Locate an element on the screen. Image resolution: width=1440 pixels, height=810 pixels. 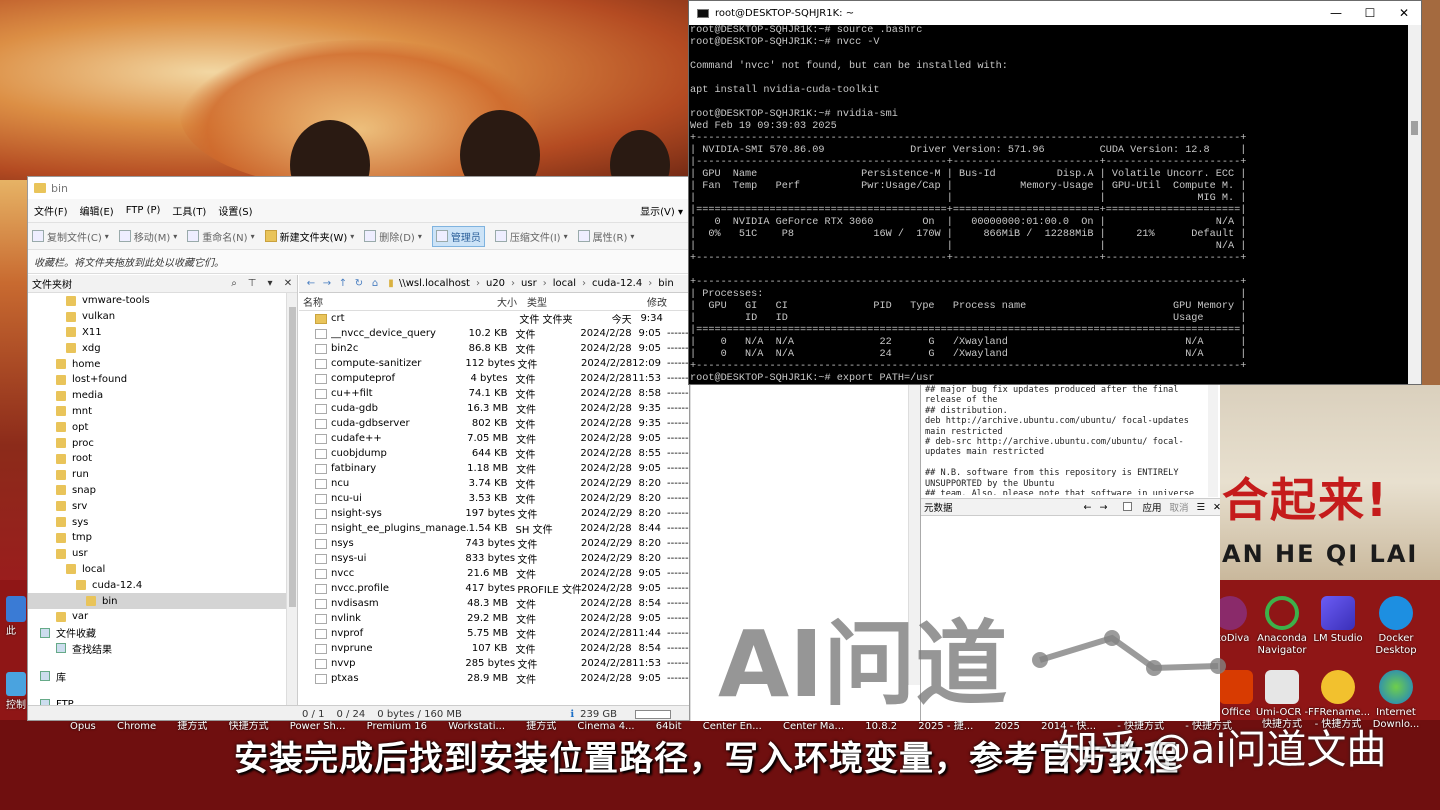
tree-item: var is located at coordinates (162, 617).